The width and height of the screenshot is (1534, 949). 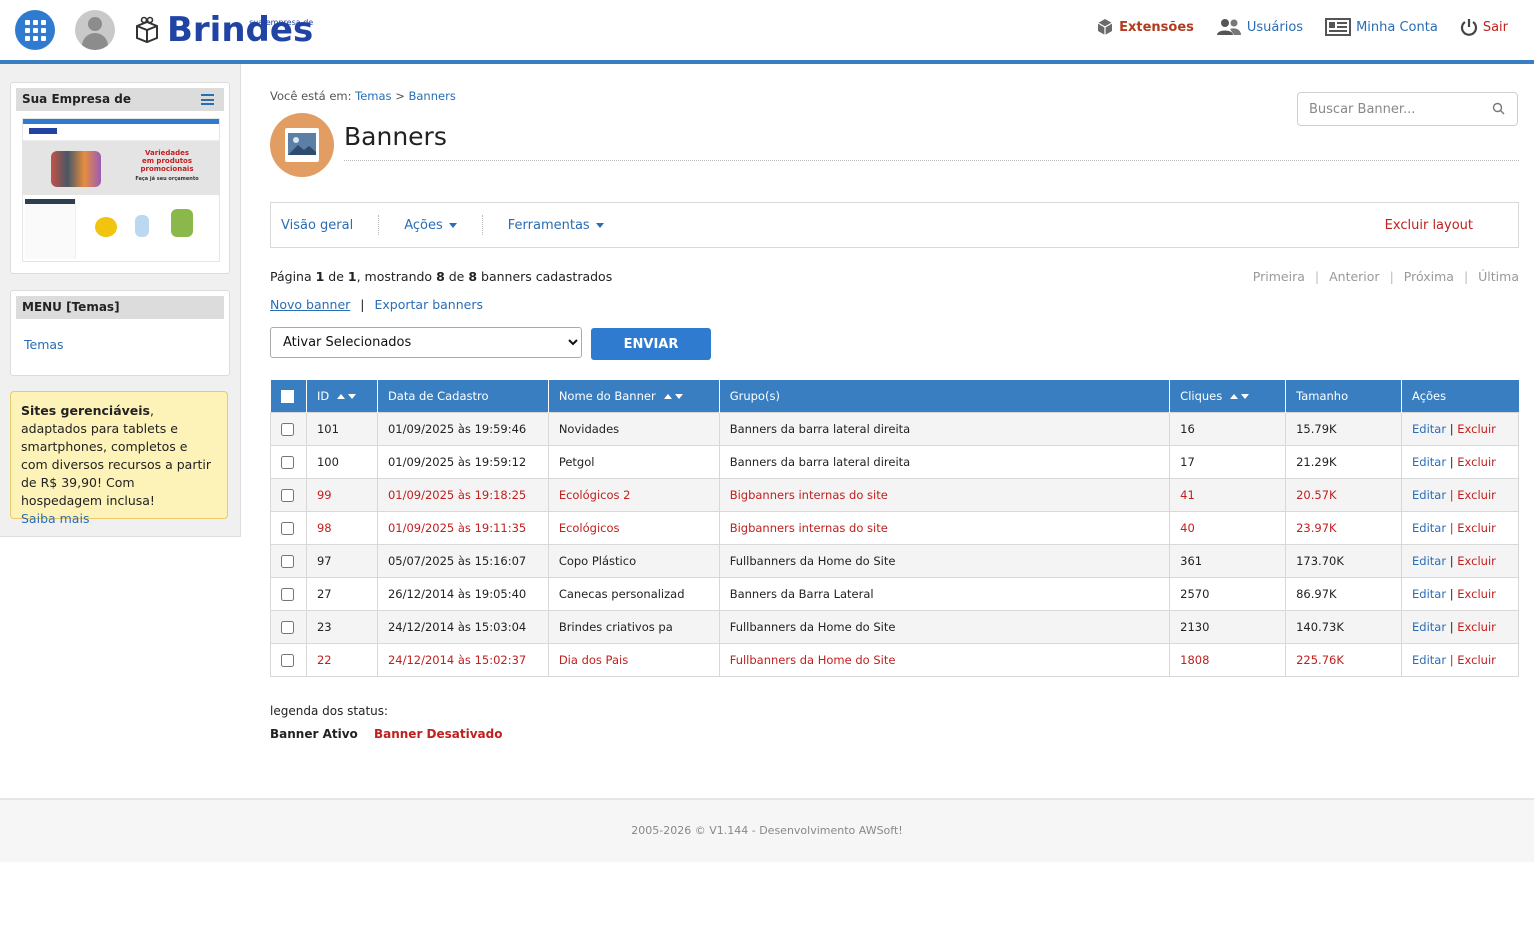 I want to click on delete-layout-button: Excluir layout, so click(x=1429, y=225).